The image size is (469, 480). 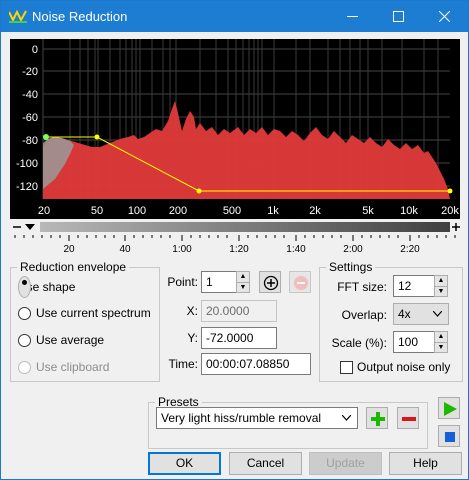 I want to click on stop-button, so click(x=449, y=436).